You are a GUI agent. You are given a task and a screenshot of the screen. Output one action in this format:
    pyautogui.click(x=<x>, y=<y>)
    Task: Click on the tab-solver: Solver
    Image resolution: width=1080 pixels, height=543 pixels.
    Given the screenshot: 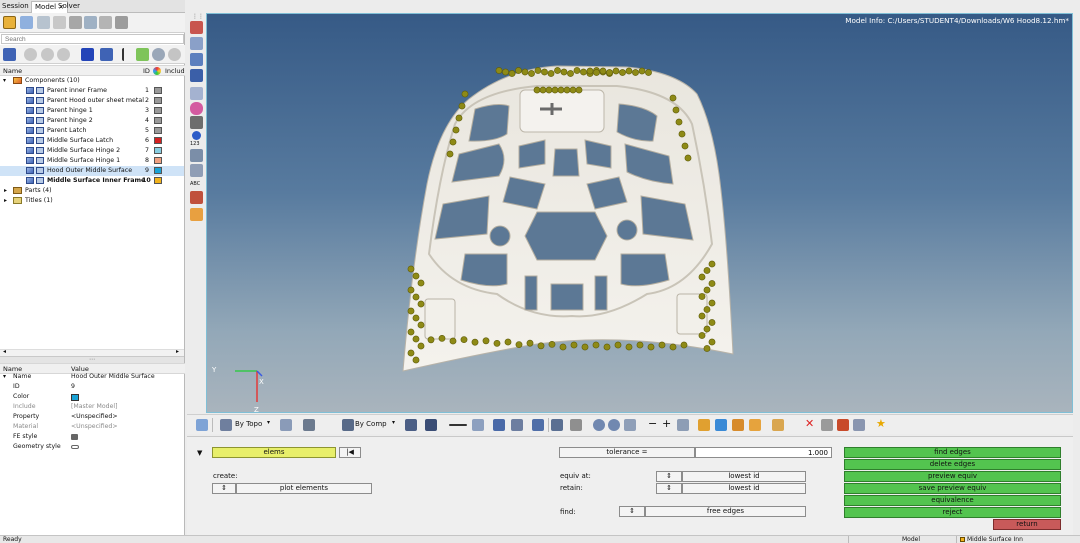 What is the action you would take?
    pyautogui.click(x=69, y=6)
    